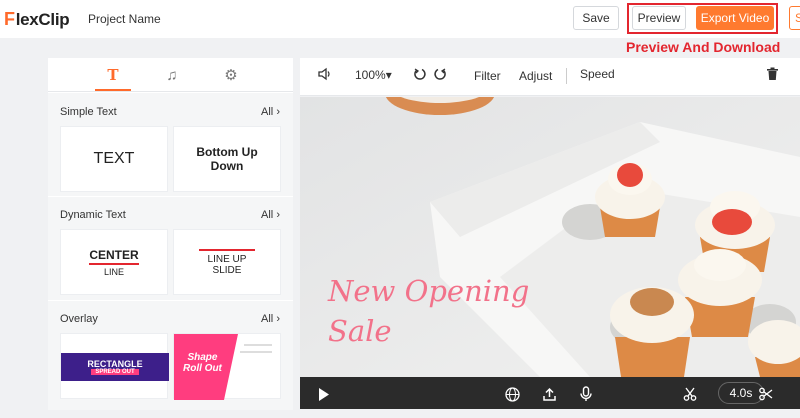 The height and width of the screenshot is (418, 800). Describe the element at coordinates (428, 291) in the screenshot. I see `overlay-title-line1: New Opening` at that location.